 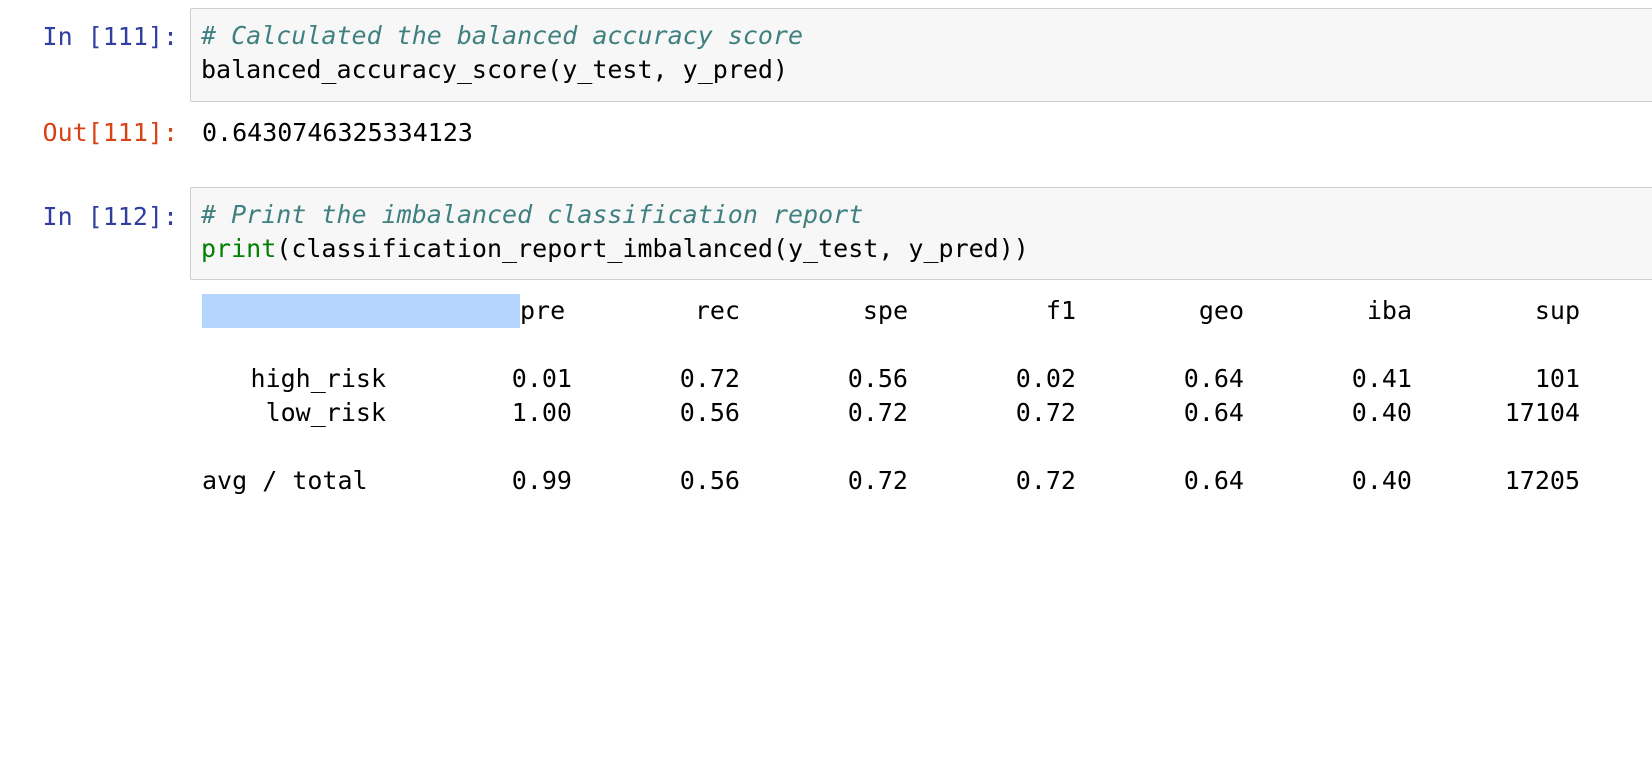 What do you see at coordinates (1542, 412) in the screenshot?
I see `cell-sup: 17104` at bounding box center [1542, 412].